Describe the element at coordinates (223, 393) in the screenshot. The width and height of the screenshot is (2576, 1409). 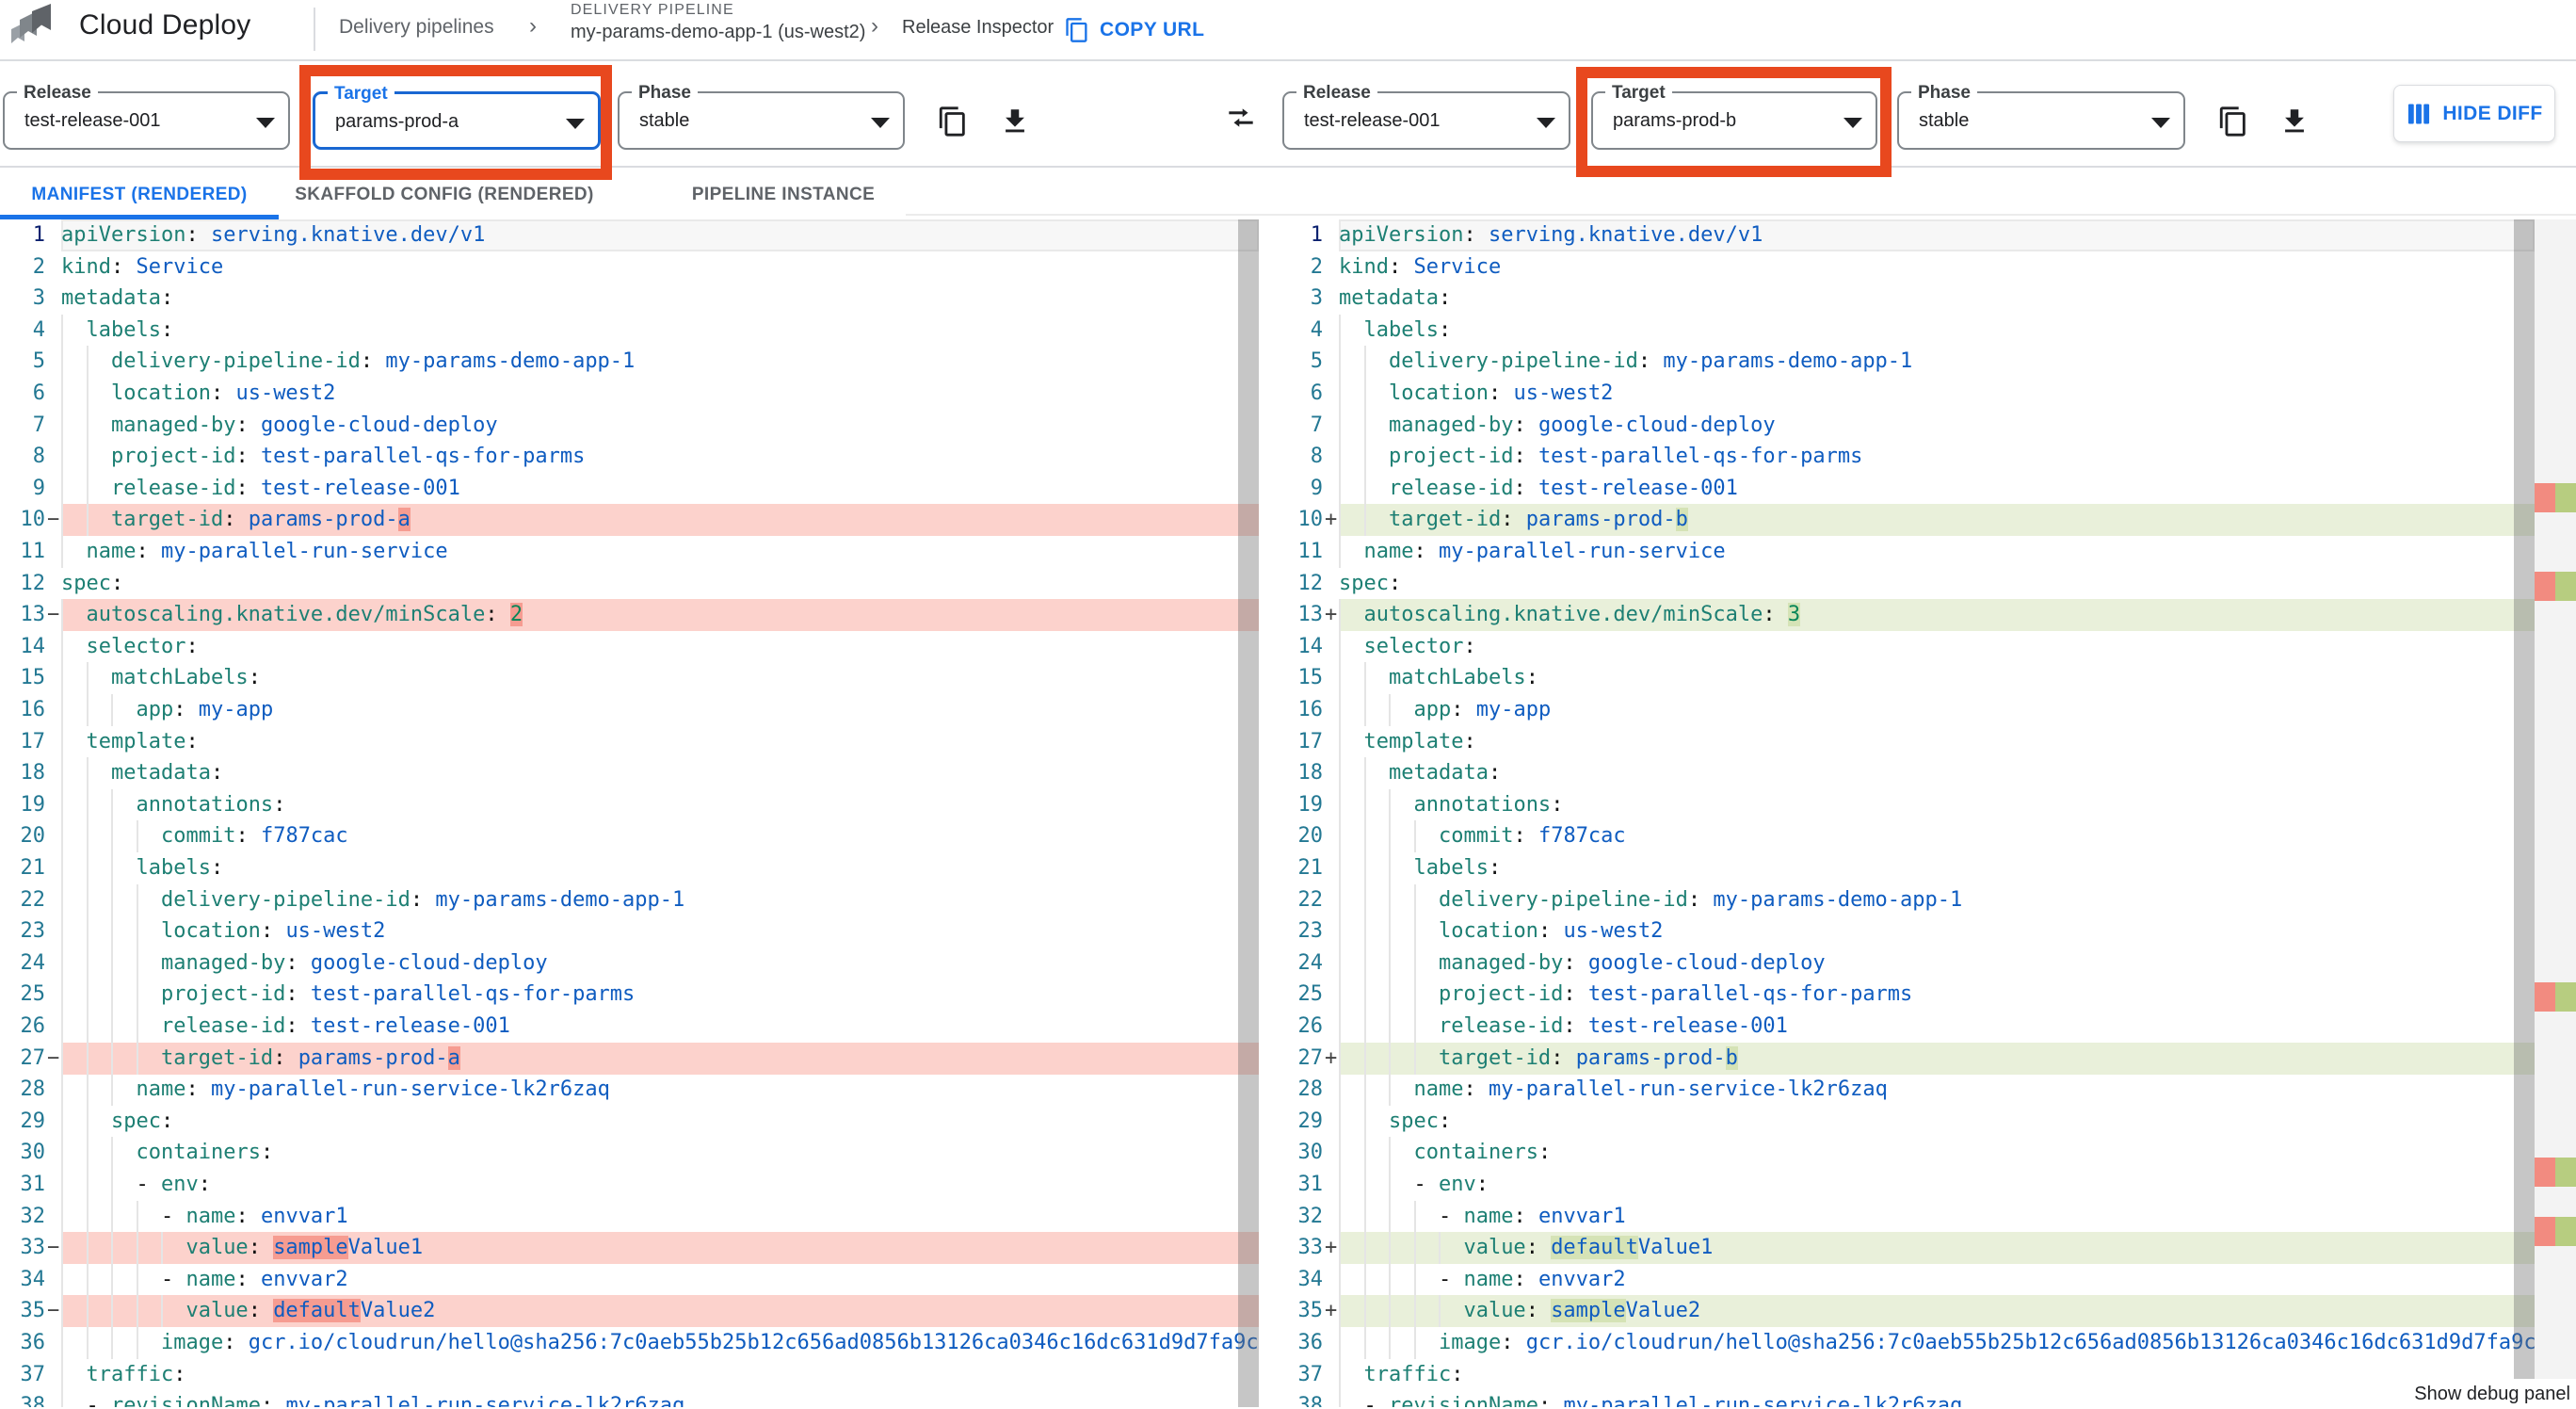
I see `code-text: location: us-west2` at that location.